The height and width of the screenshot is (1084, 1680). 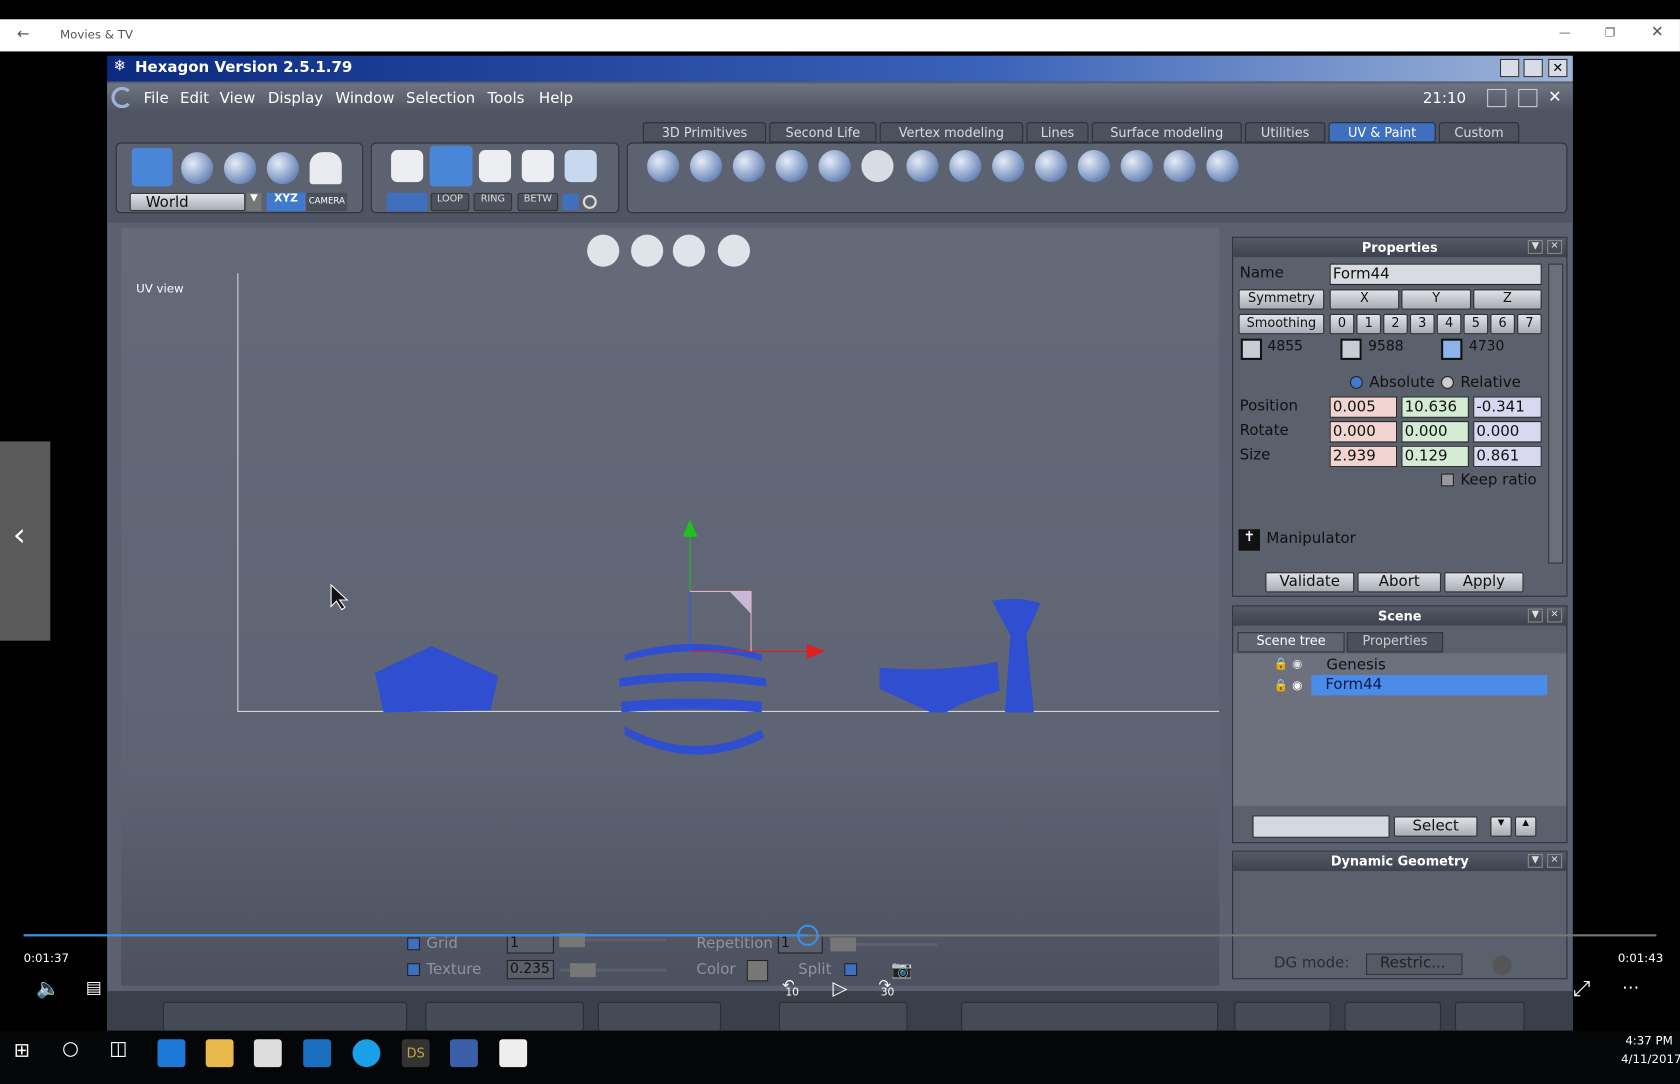 I want to click on tab-surface-modeling: Surface modeling, so click(x=1166, y=132).